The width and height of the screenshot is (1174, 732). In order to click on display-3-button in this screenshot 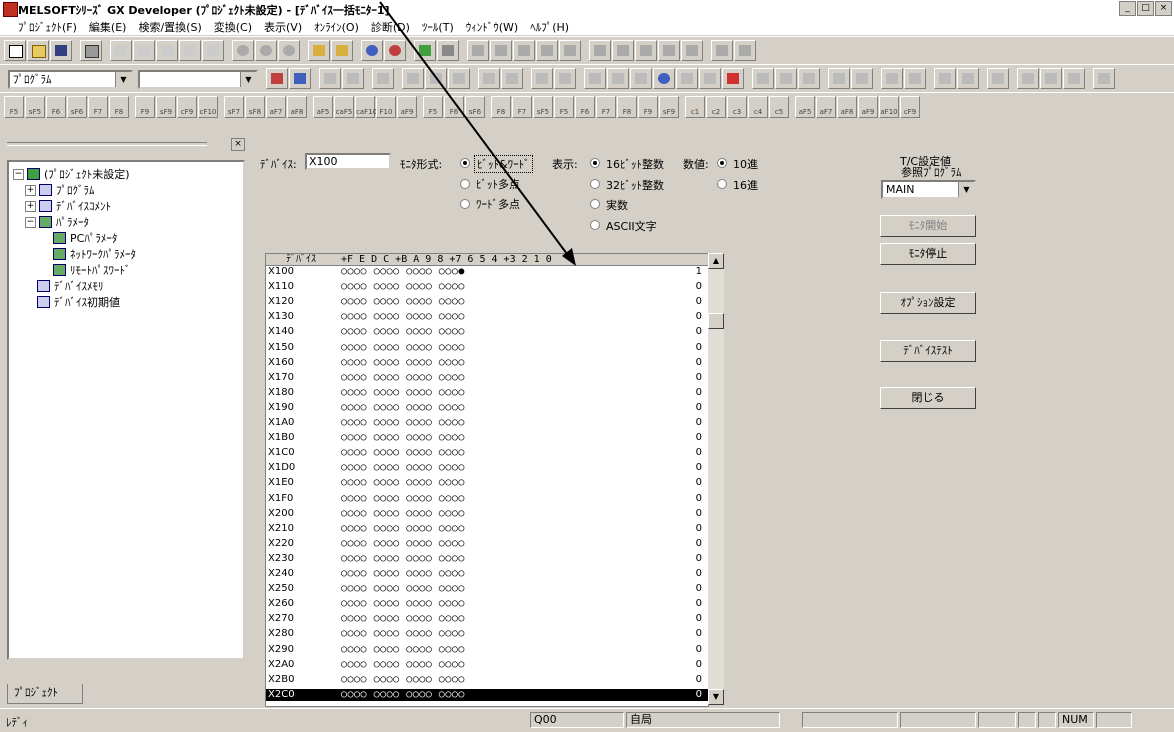, I will do `click(641, 78)`.